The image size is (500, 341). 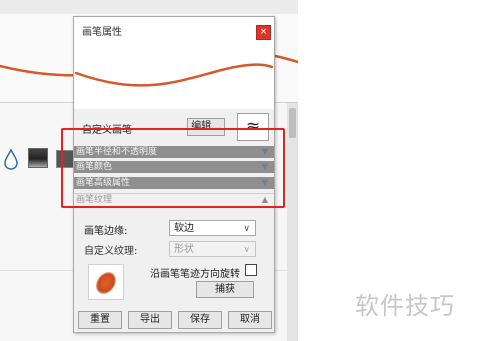 What do you see at coordinates (263, 32) in the screenshot?
I see `close-icon: ×` at bounding box center [263, 32].